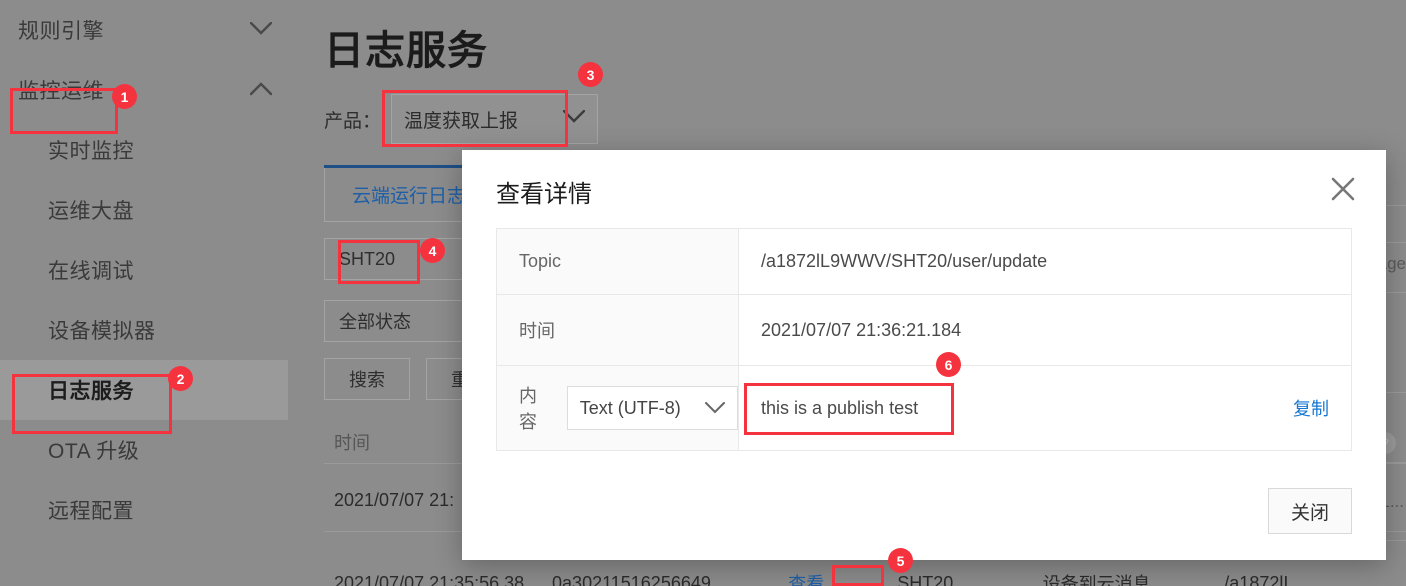 The image size is (1406, 586). I want to click on detail-row-topic: Topic /a1872lL9WWV/SHT20/user/update, so click(924, 261).